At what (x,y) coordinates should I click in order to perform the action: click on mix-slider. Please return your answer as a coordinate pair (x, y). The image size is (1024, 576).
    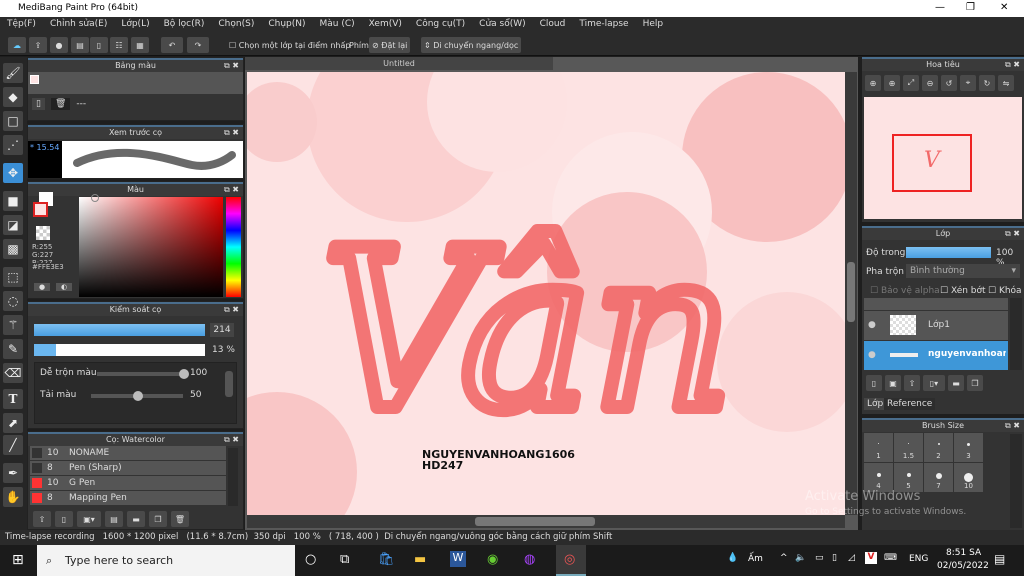
    Looking at the image, I should click on (143, 374).